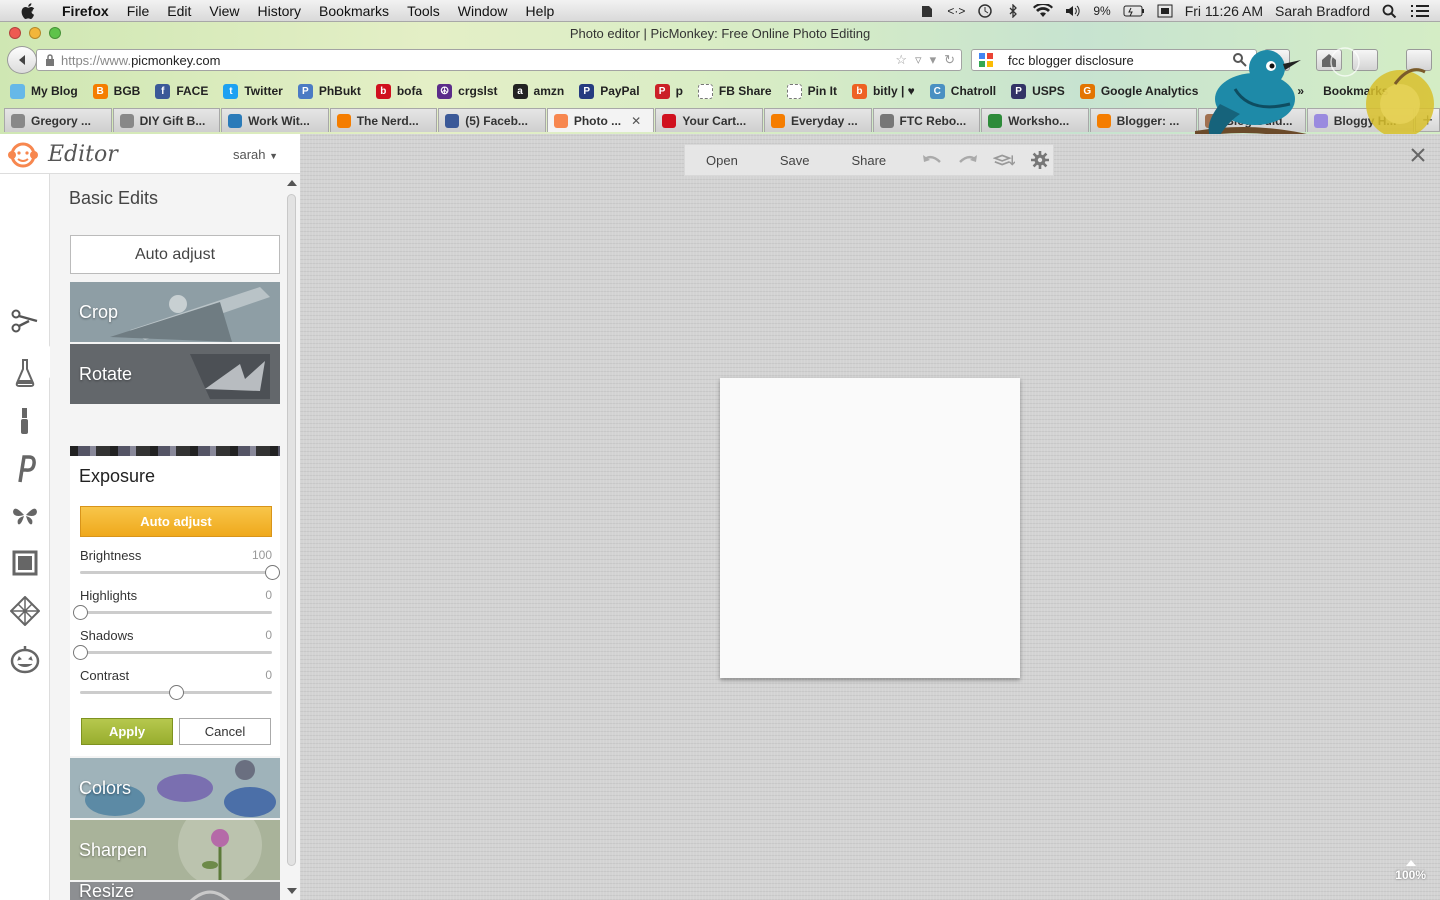 This screenshot has width=1440, height=900. I want to click on pumpkin-theme-icon, so click(25, 659).